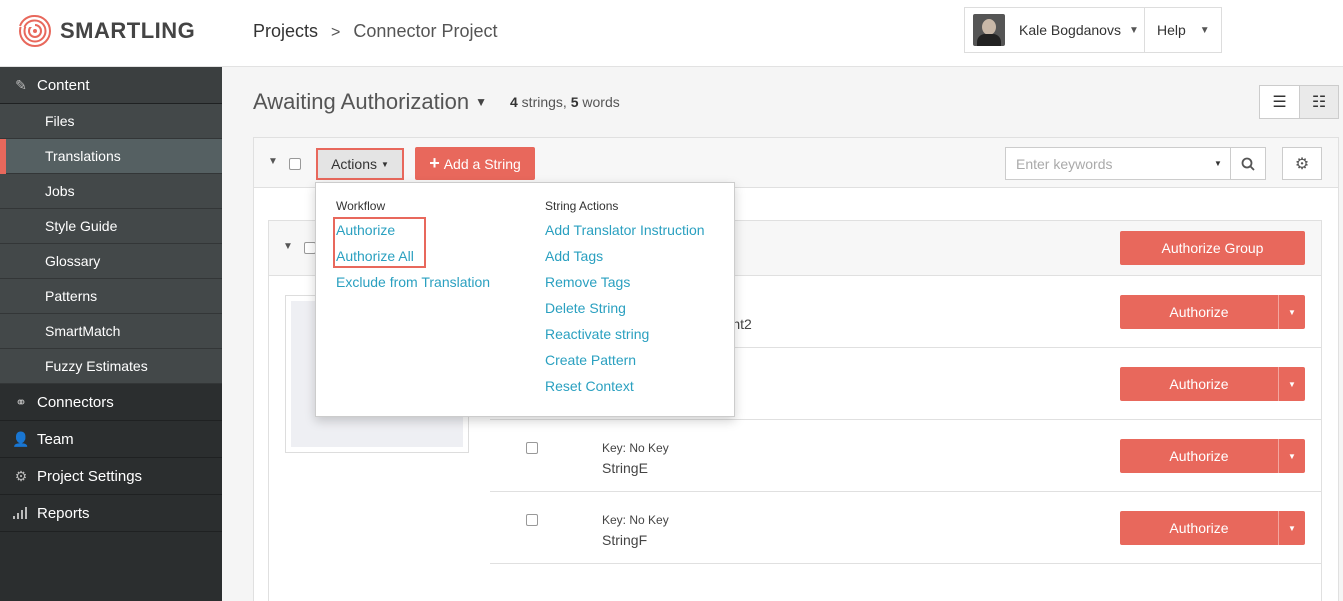  I want to click on sidebar-item-label: Translations, so click(83, 156).